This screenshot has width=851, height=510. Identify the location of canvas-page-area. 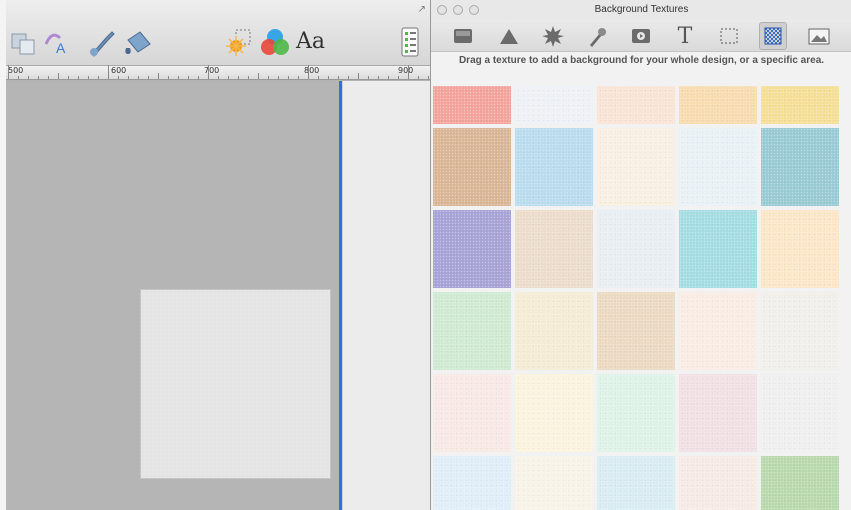
(386, 295).